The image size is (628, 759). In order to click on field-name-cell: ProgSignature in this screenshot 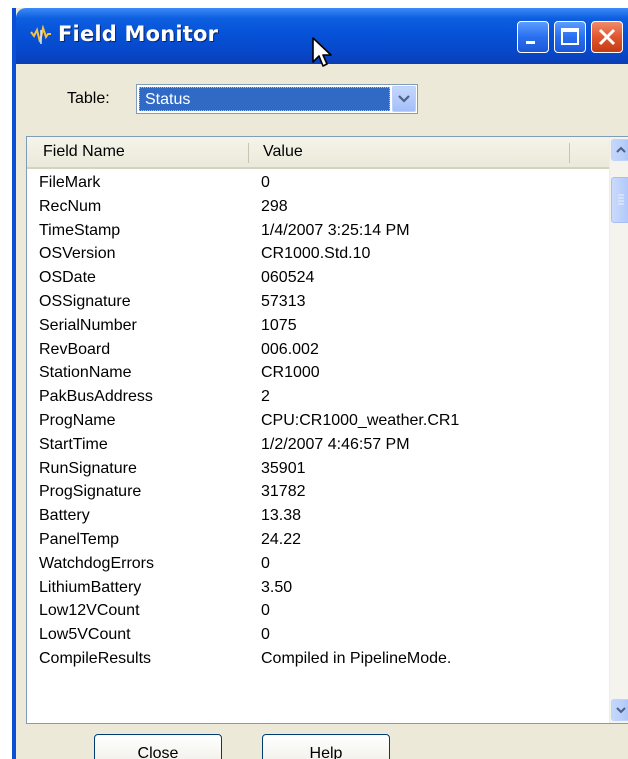, I will do `click(90, 492)`.